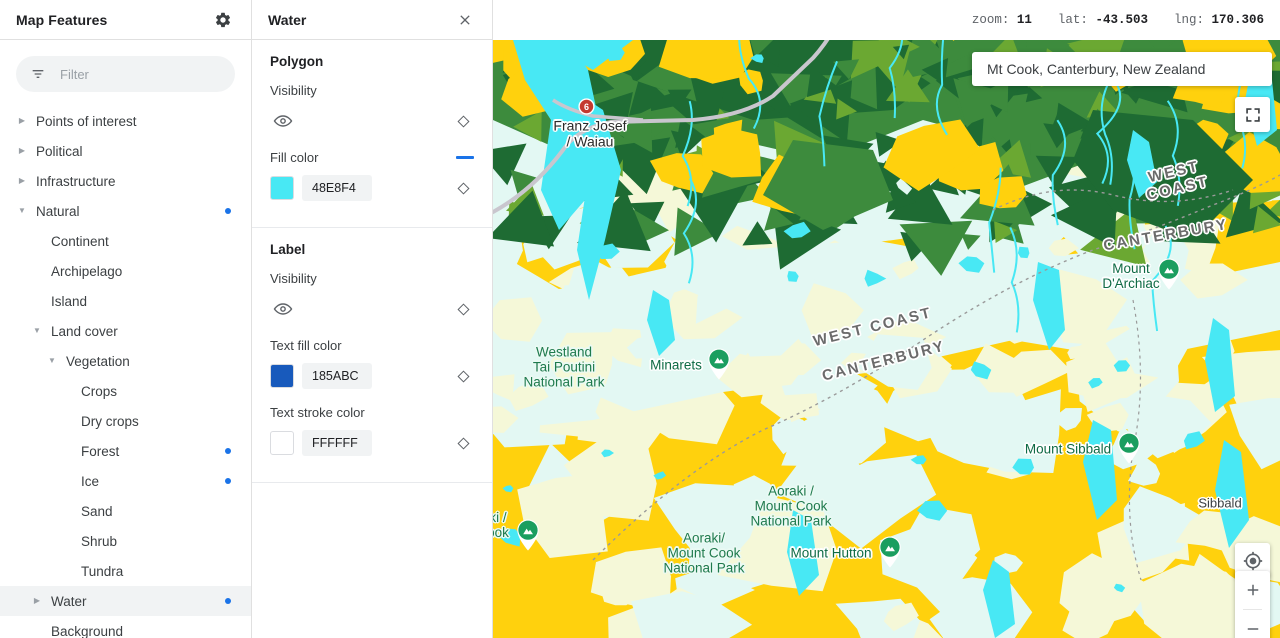 Image resolution: width=1280 pixels, height=638 pixels. I want to click on filter-input, so click(139, 74).